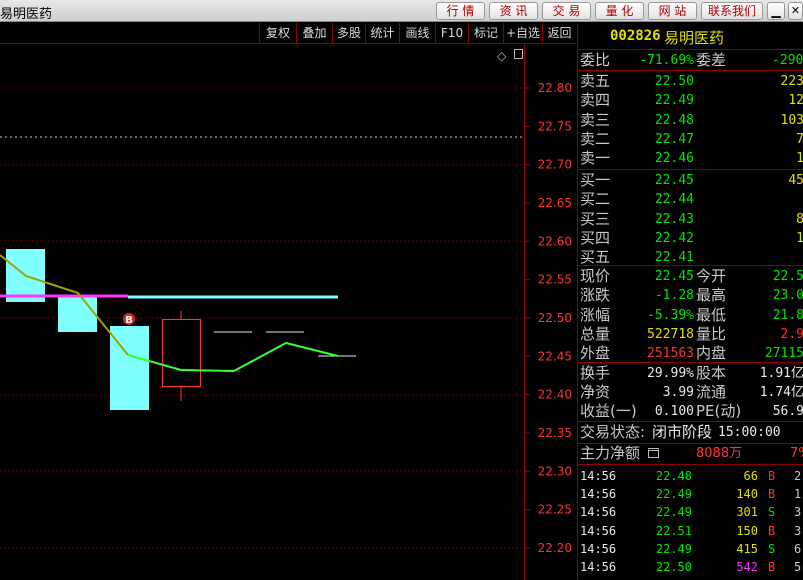  Describe the element at coordinates (711, 373) in the screenshot. I see `stats-label-2: 股本` at that location.